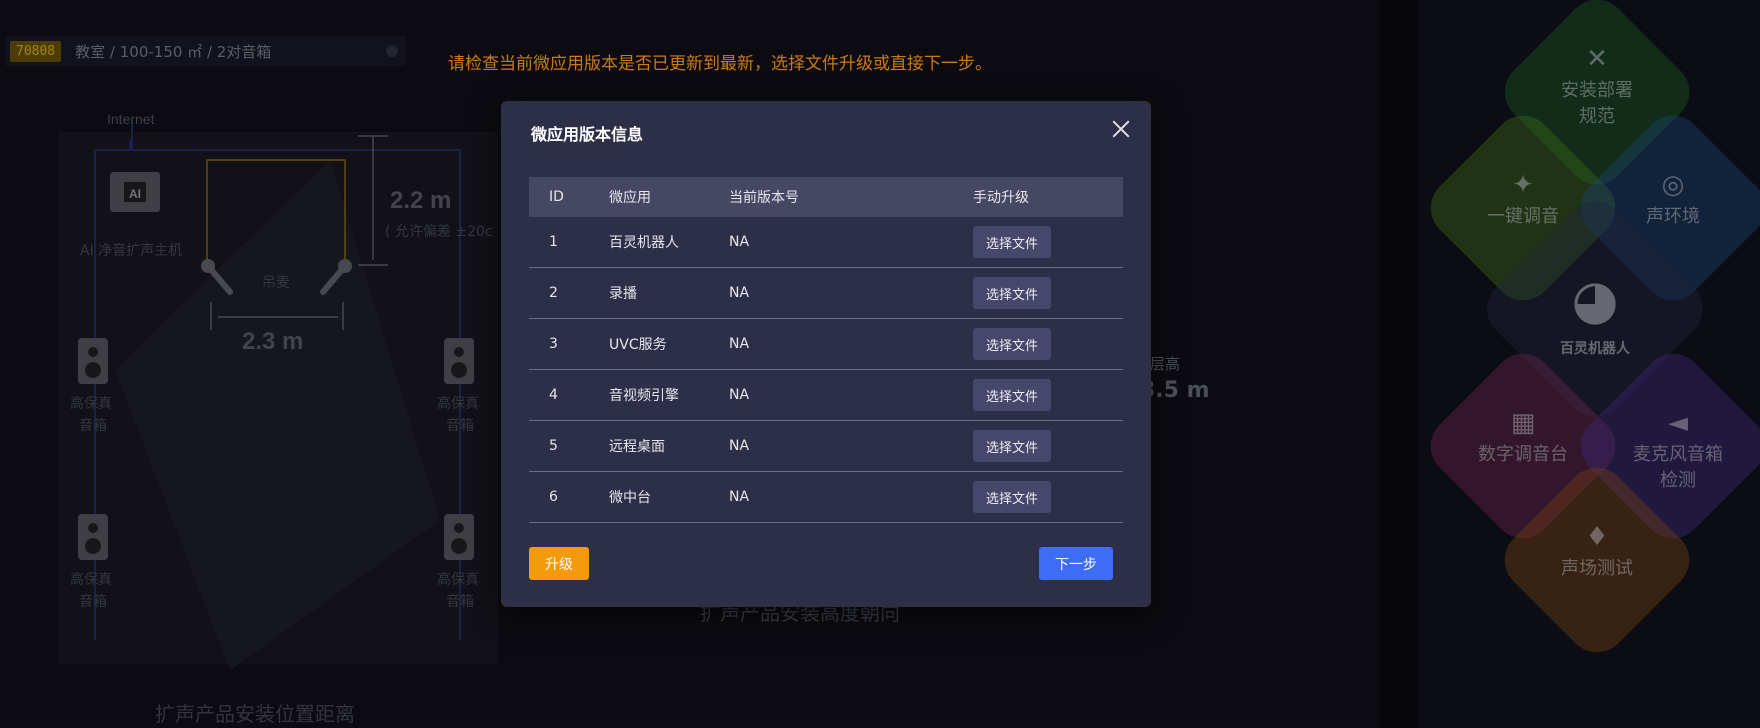 The width and height of the screenshot is (1760, 728). Describe the element at coordinates (559, 563) in the screenshot. I see `upgrade-button: 升级` at that location.